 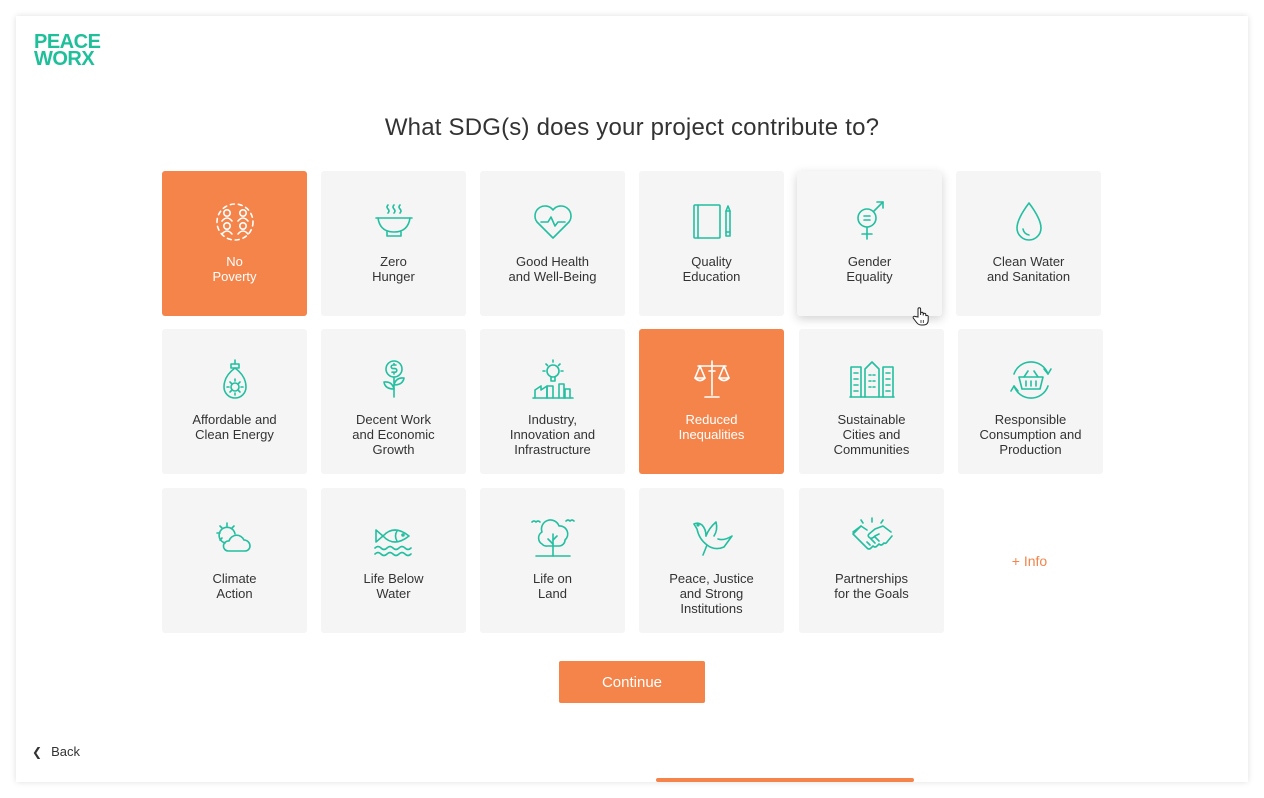 What do you see at coordinates (393, 401) in the screenshot?
I see `sdg-tile-decent-work: Decent Work and Economic Growth` at bounding box center [393, 401].